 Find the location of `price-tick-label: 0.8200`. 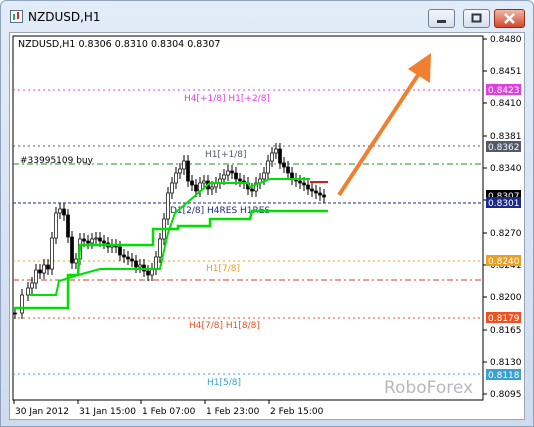

price-tick-label: 0.8200 is located at coordinates (506, 298).